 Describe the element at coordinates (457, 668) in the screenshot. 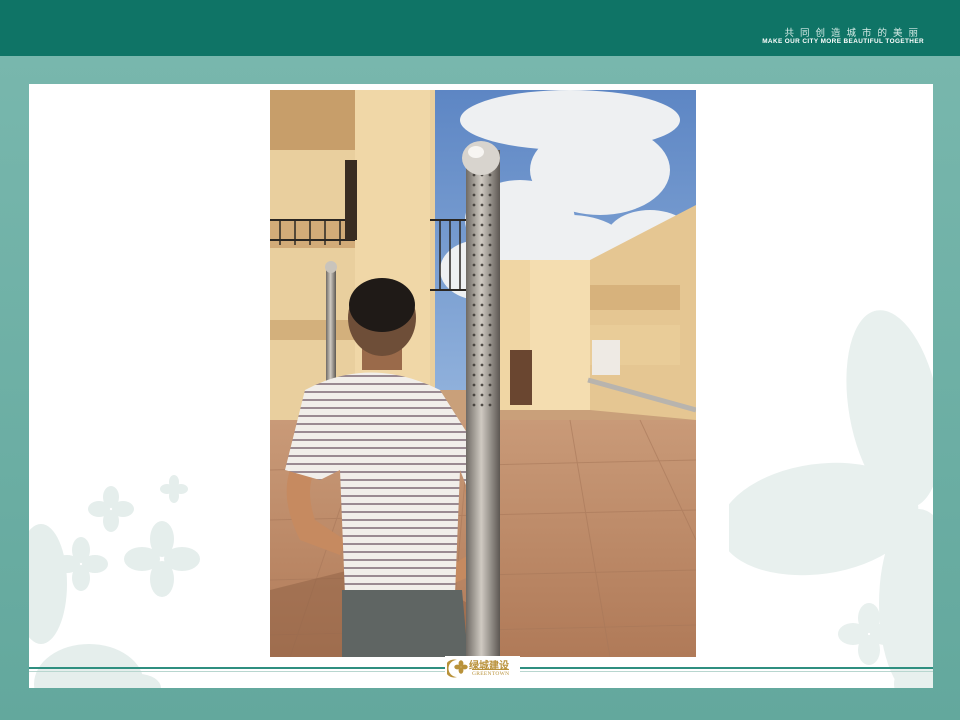

I see `greentown-logo-icon` at that location.